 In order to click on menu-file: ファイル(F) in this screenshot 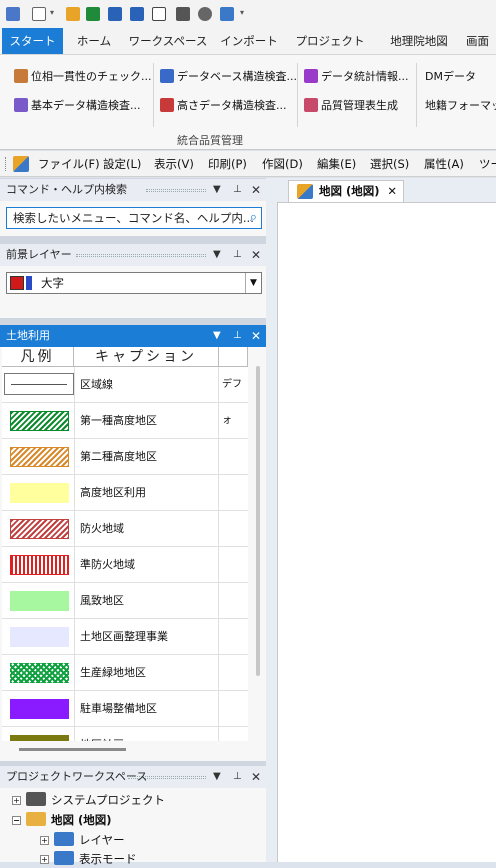, I will do `click(69, 164)`.